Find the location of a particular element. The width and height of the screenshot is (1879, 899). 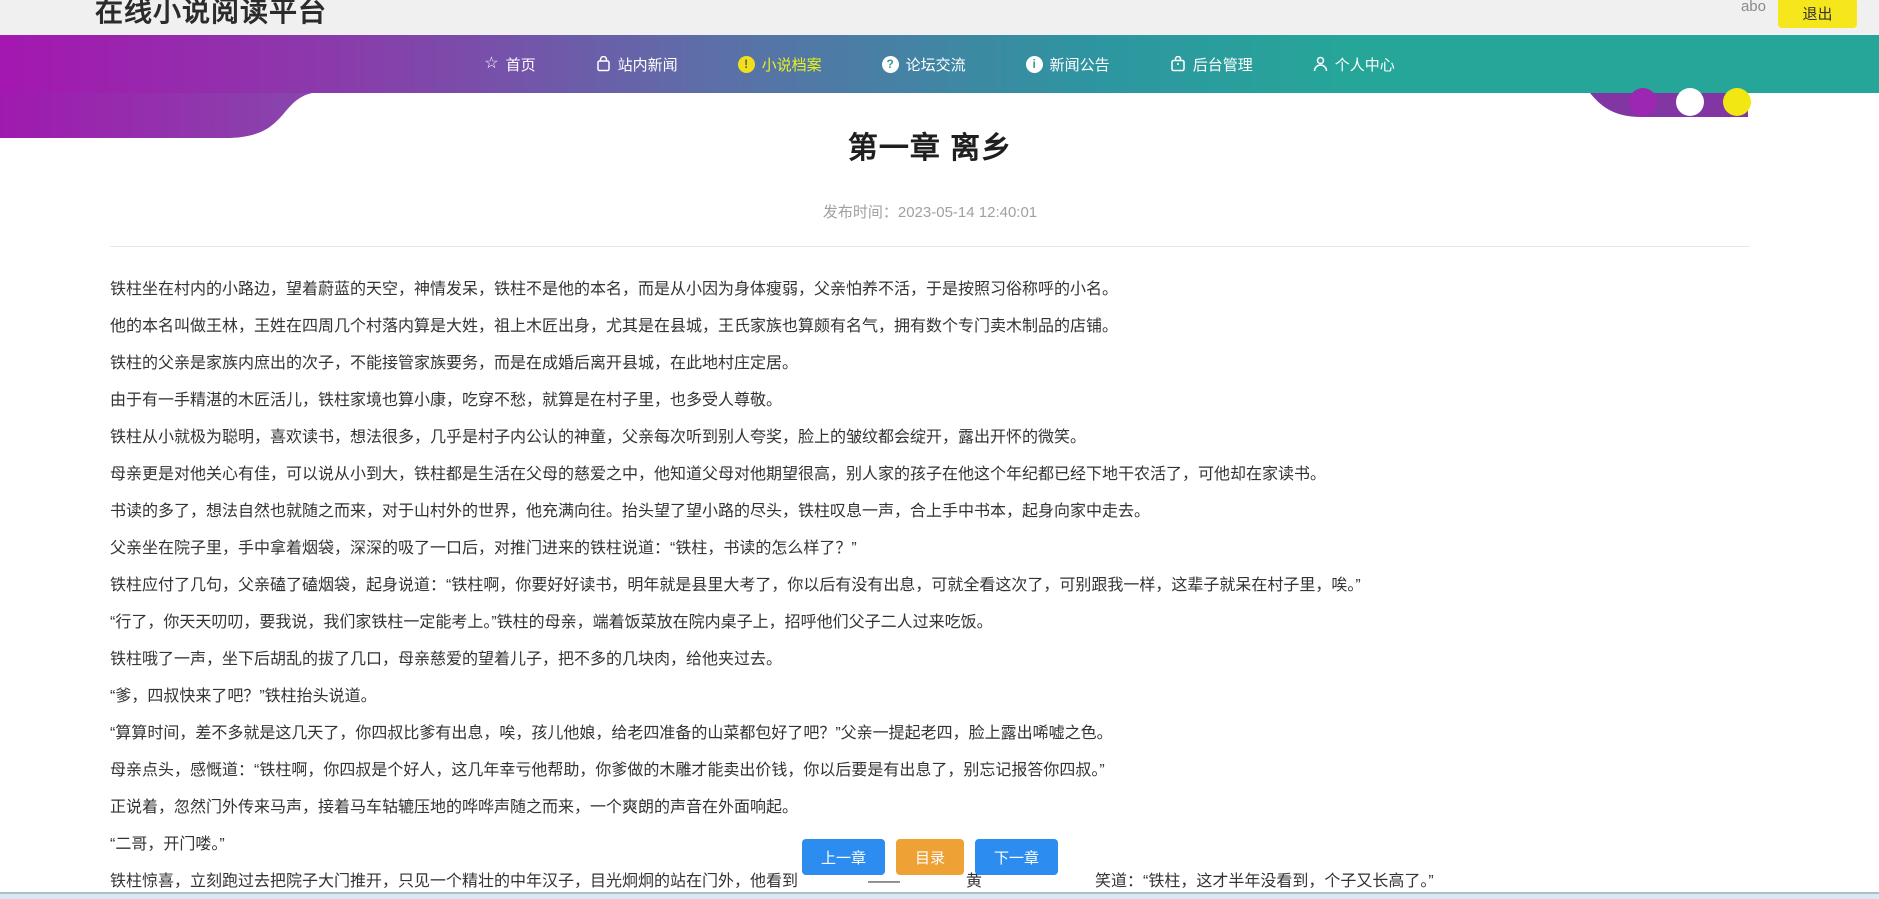

toc-button: 目录 is located at coordinates (929, 857).